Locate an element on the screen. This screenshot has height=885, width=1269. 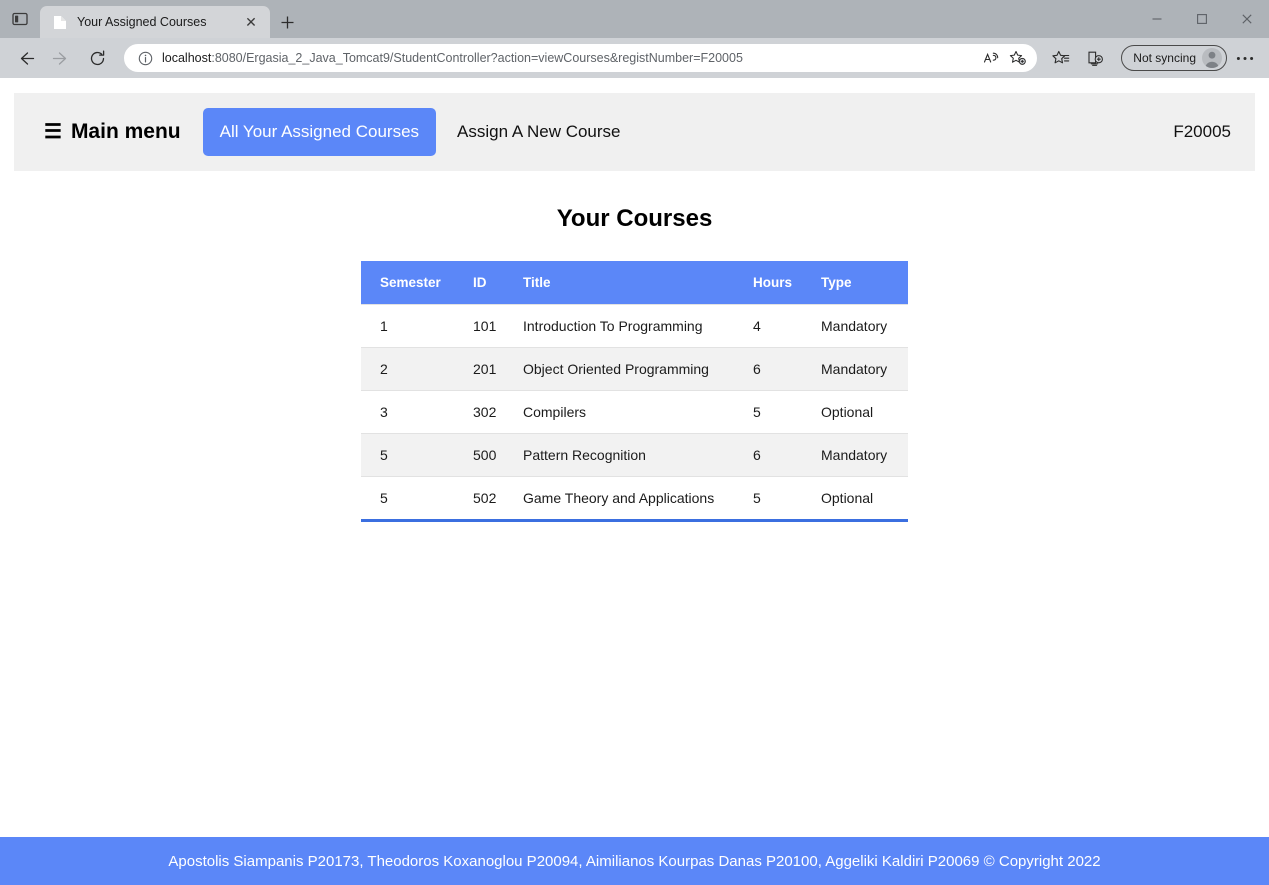
back-button is located at coordinates (25, 58).